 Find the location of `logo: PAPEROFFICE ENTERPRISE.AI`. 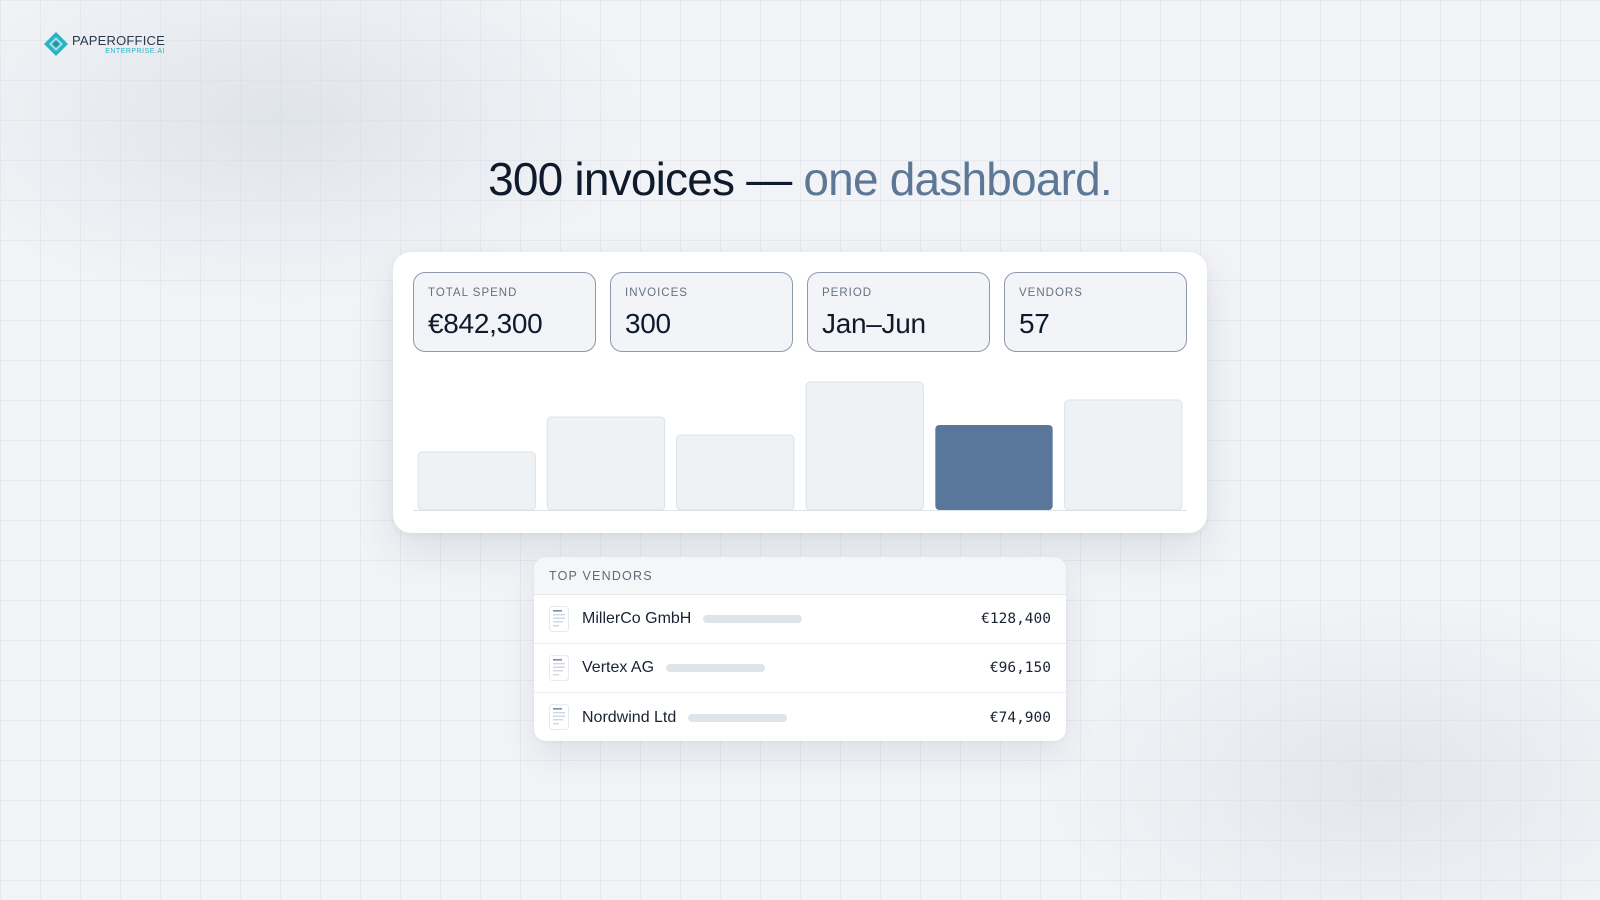

logo: PAPEROFFICE ENTERPRISE.AI is located at coordinates (103, 44).